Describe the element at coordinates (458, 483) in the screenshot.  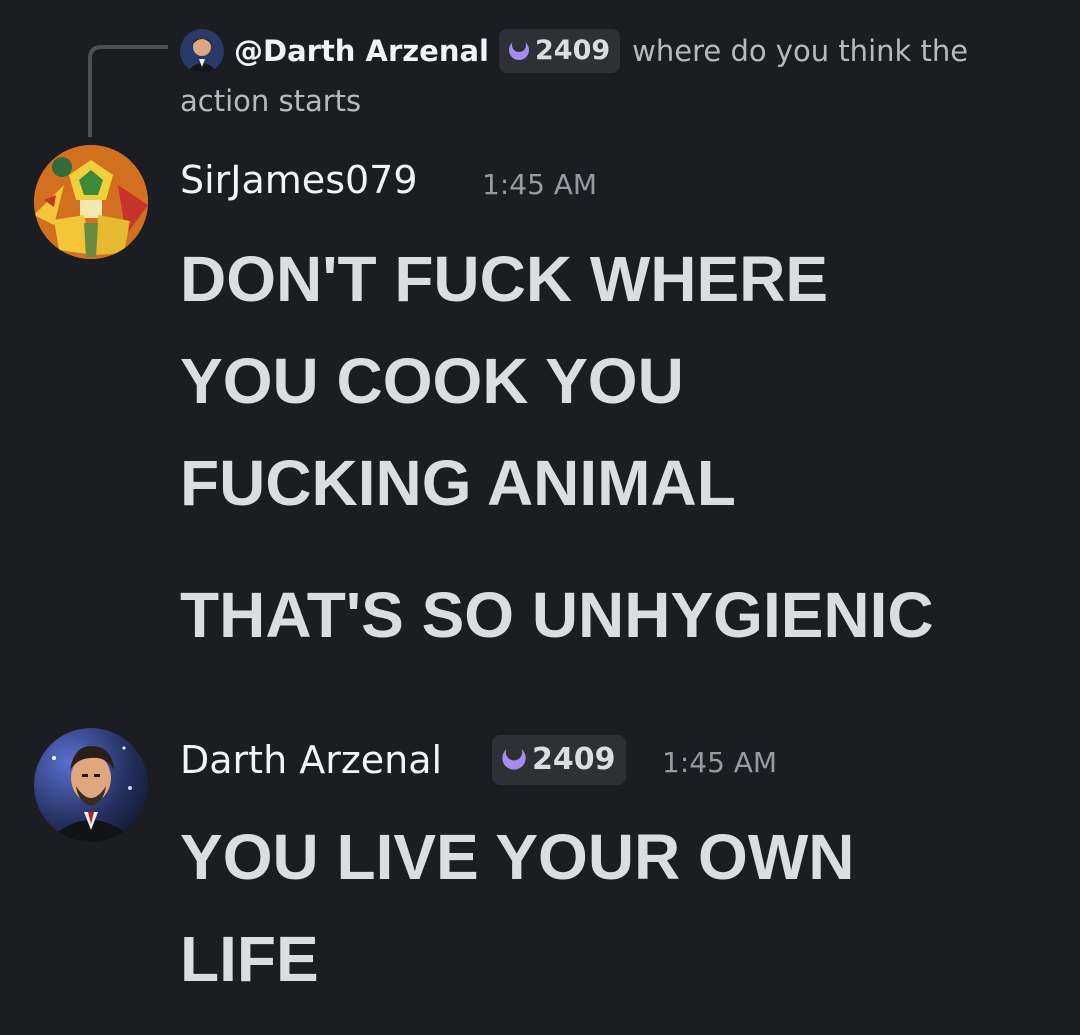
I see `message-line: FUCKING ANIMAL` at that location.